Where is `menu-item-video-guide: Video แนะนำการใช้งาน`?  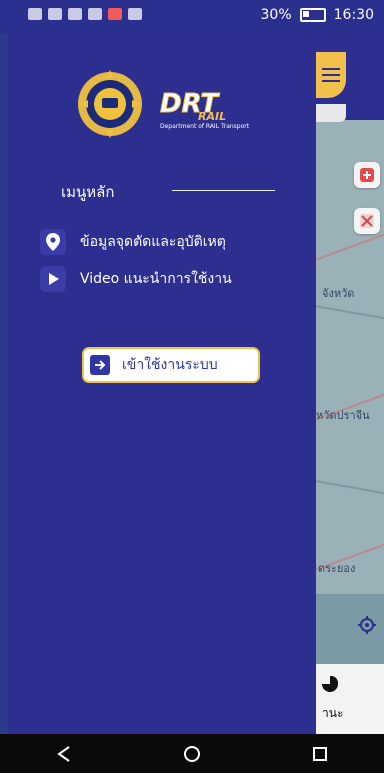 menu-item-video-guide: Video แนะนำการใช้งาน is located at coordinates (136, 279).